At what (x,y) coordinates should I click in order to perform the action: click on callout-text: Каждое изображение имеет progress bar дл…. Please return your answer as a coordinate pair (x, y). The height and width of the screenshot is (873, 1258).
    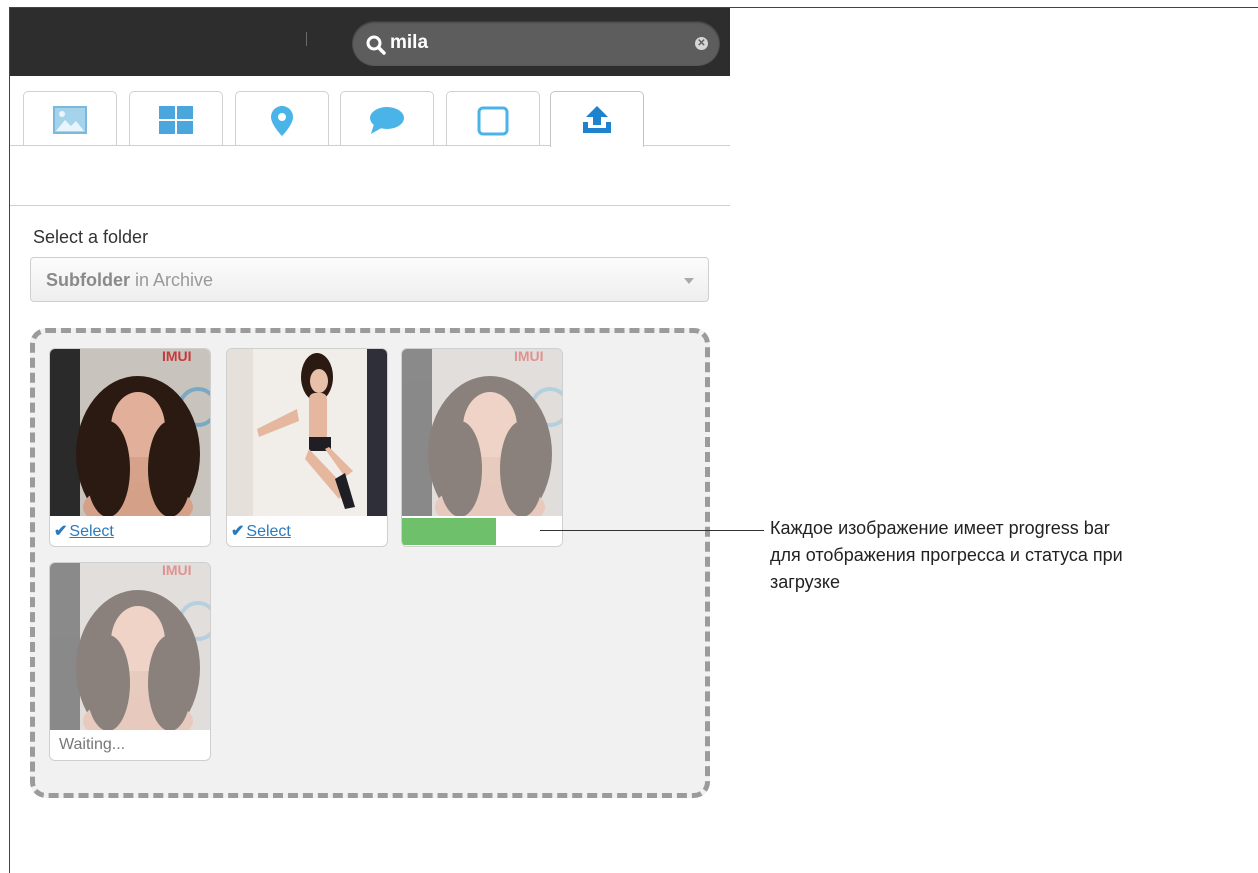
    Looking at the image, I should click on (1010, 555).